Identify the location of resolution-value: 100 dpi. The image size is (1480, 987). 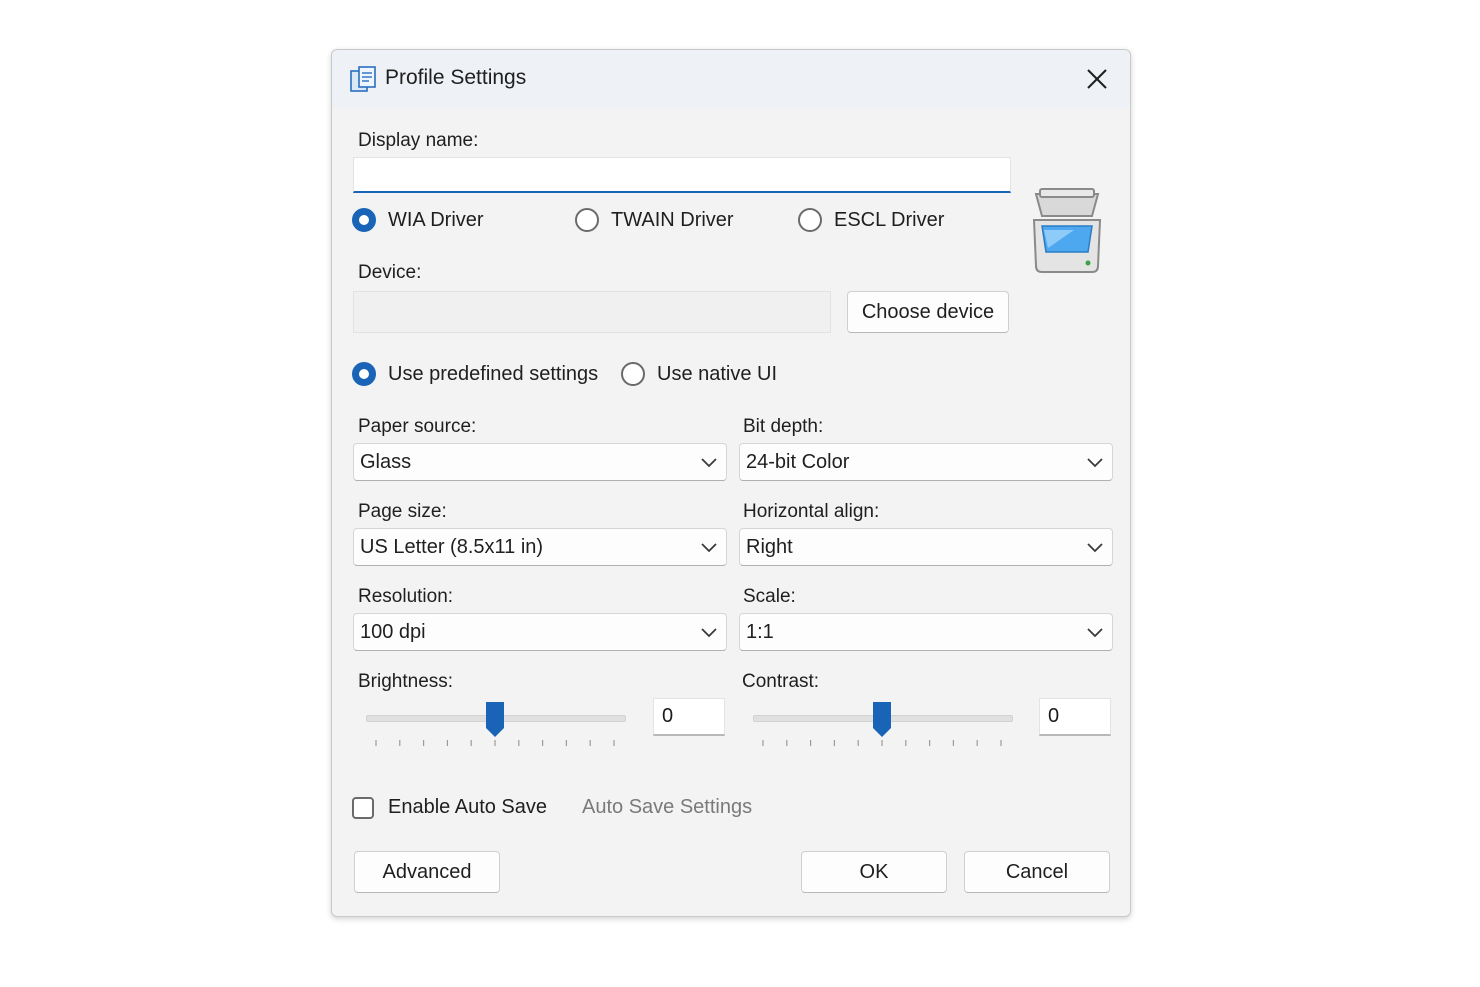
(393, 632).